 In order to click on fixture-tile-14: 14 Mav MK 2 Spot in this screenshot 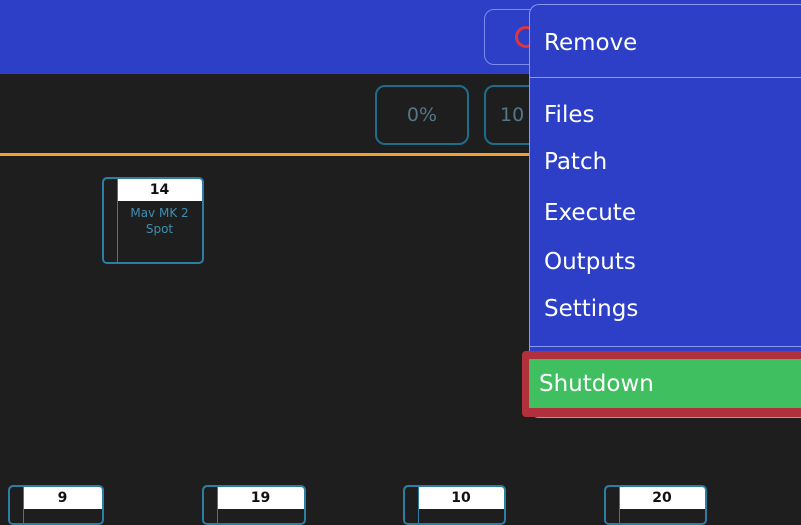, I will do `click(153, 220)`.